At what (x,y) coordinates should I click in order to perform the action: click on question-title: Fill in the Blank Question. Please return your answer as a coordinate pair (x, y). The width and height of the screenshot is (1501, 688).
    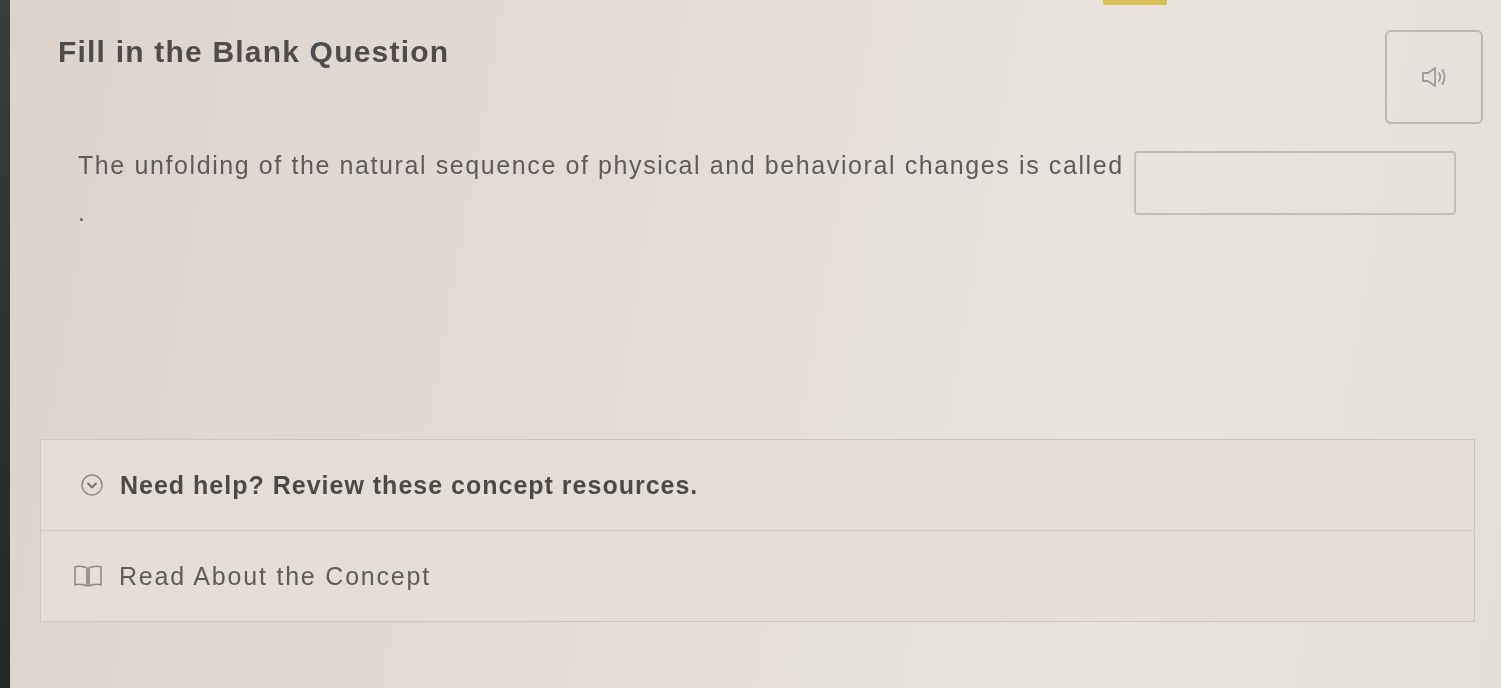
    Looking at the image, I should click on (254, 52).